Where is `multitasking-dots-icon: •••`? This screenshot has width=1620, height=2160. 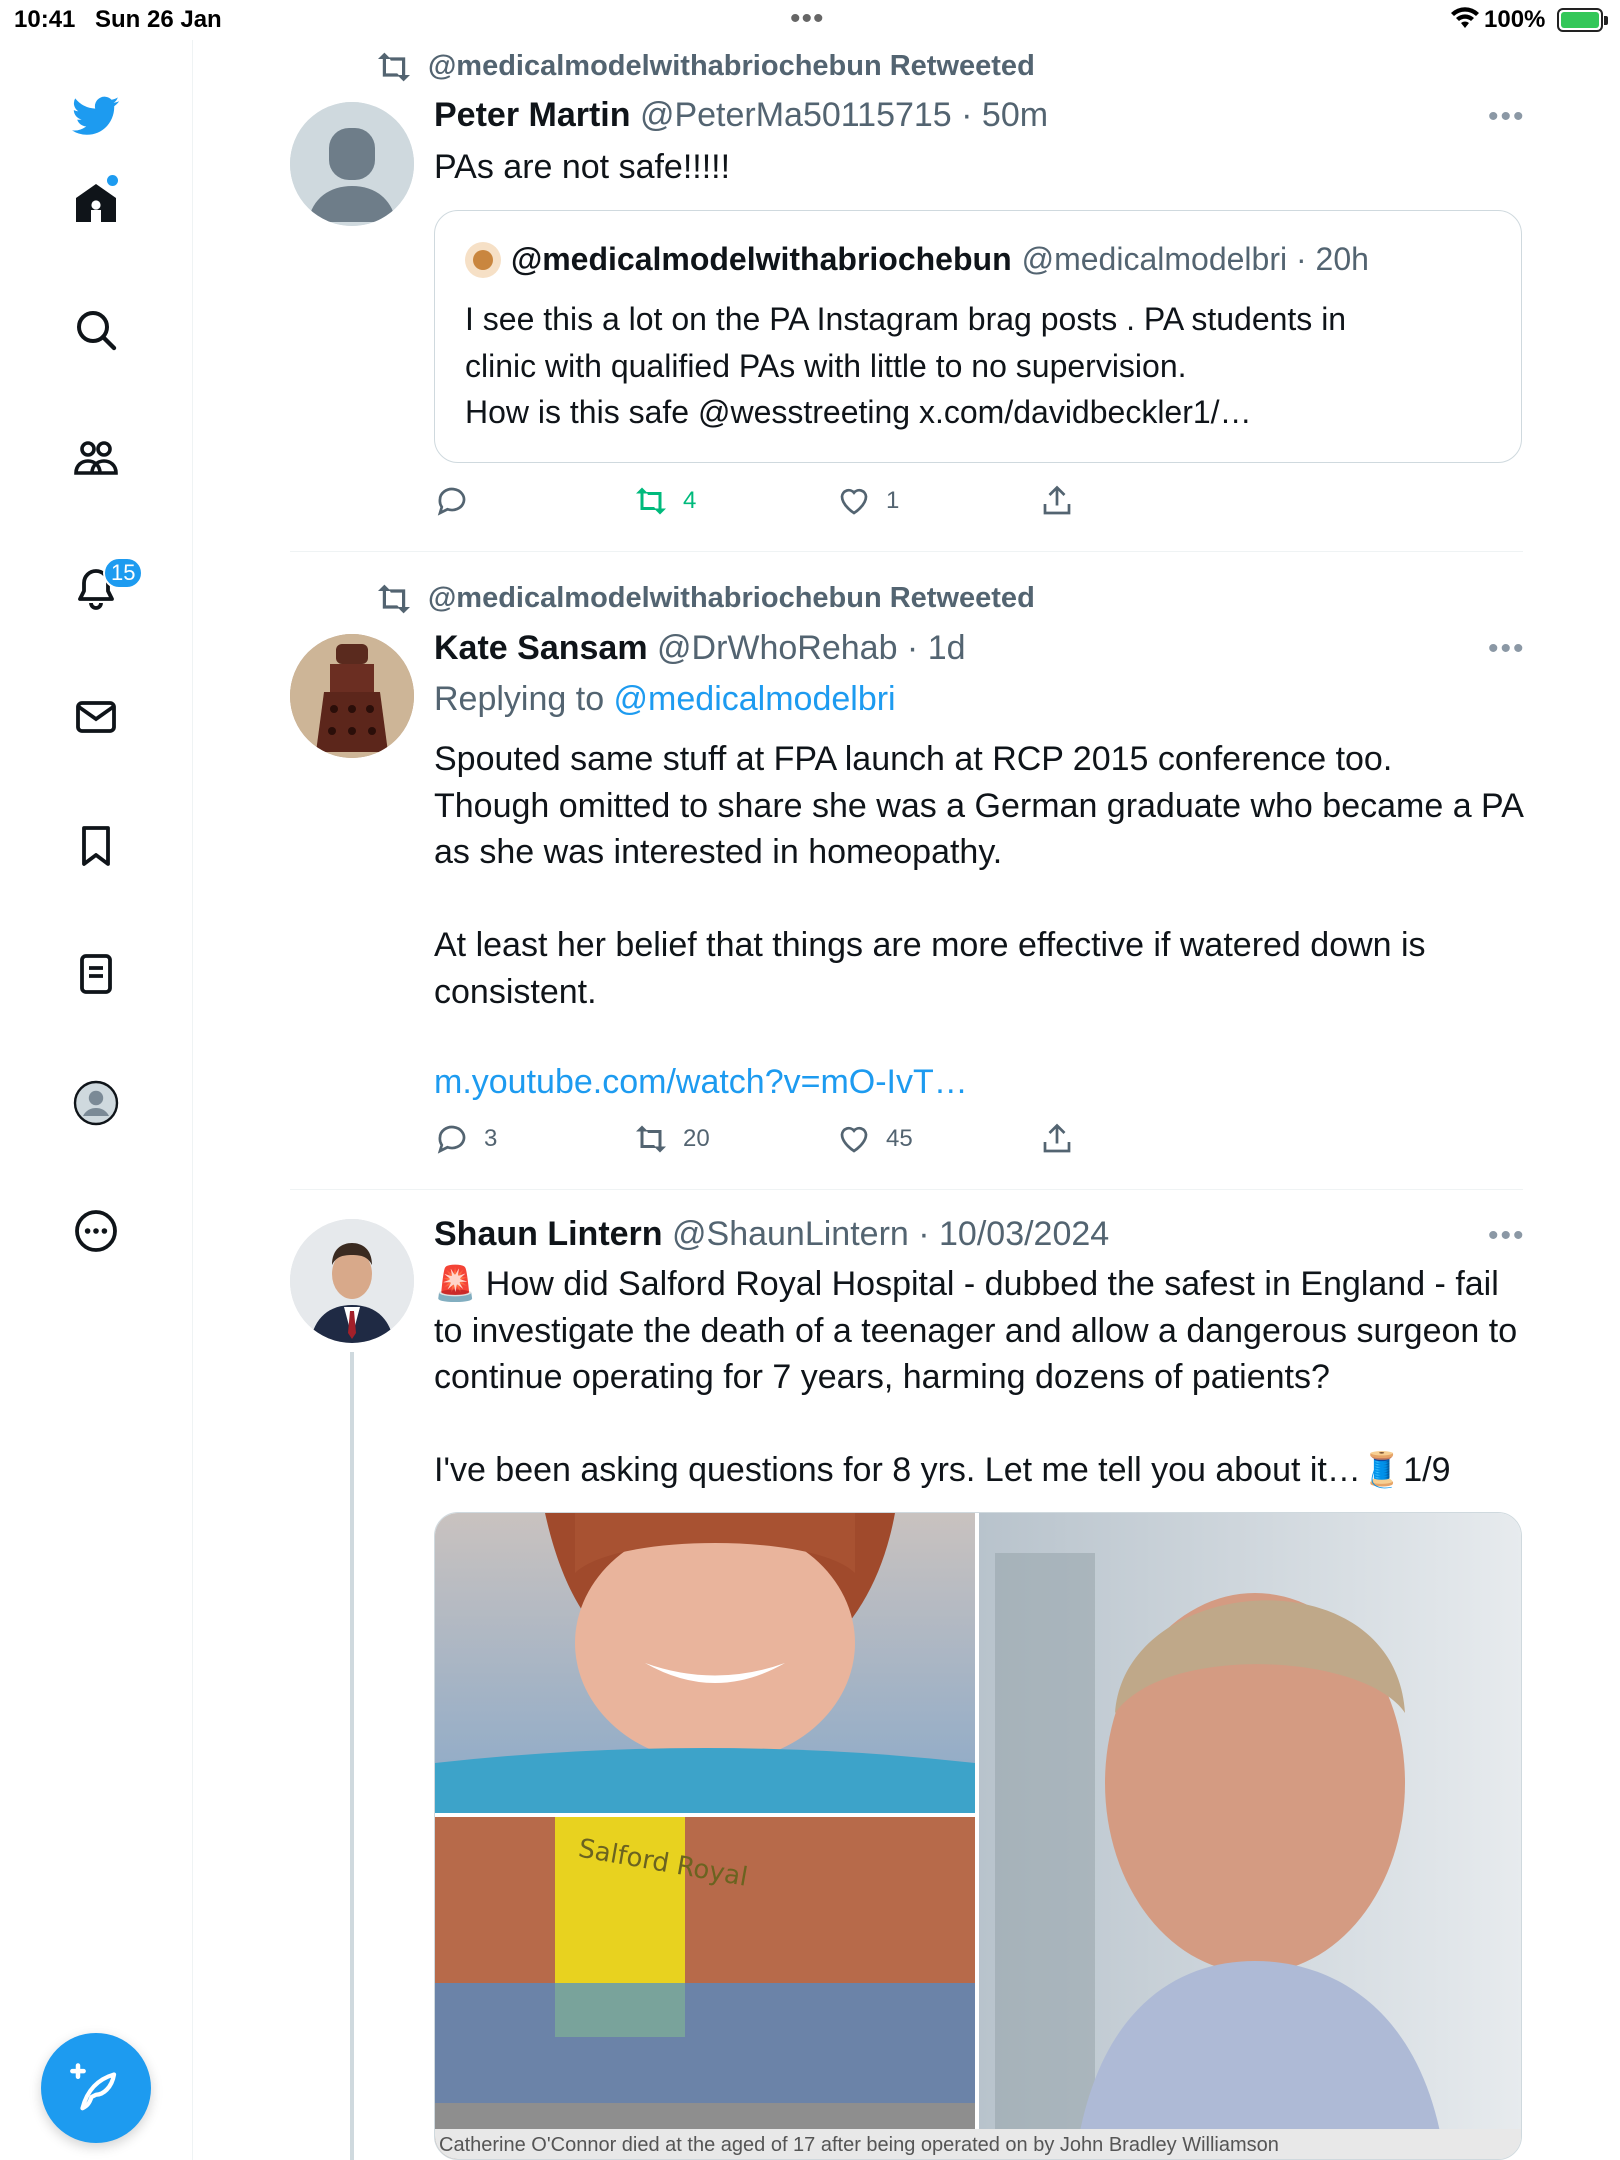 multitasking-dots-icon: ••• is located at coordinates (807, 19).